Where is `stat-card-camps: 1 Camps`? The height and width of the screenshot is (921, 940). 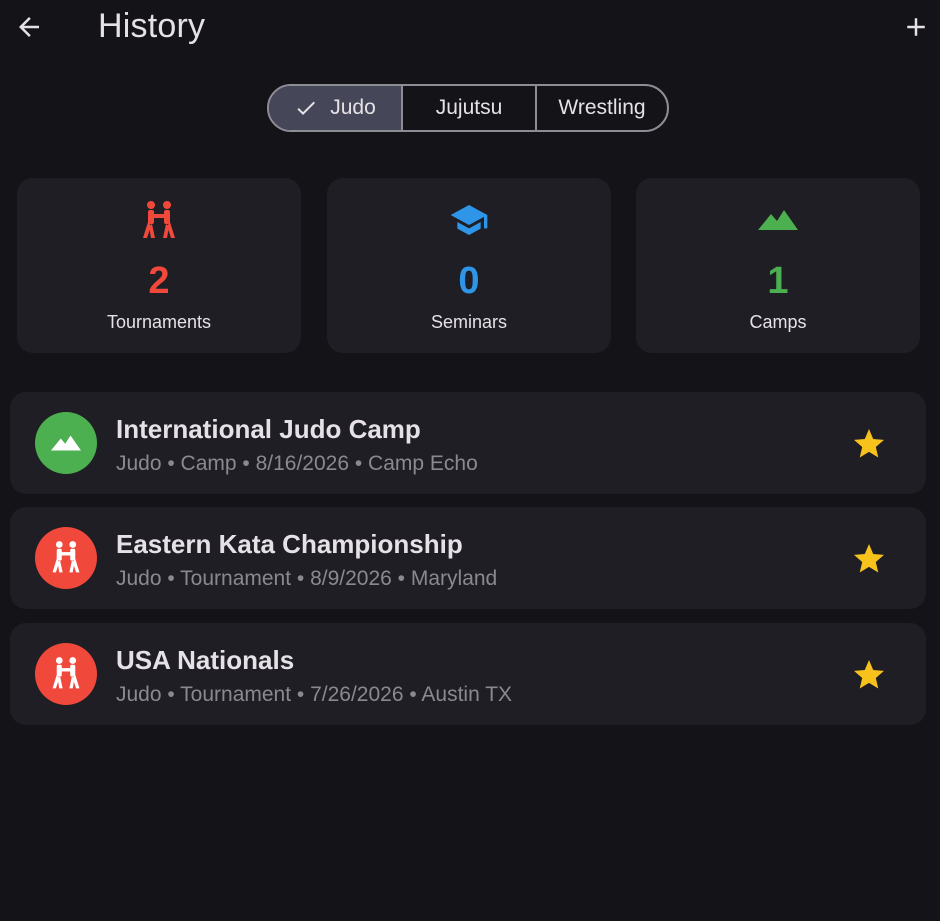
stat-card-camps: 1 Camps is located at coordinates (778, 265).